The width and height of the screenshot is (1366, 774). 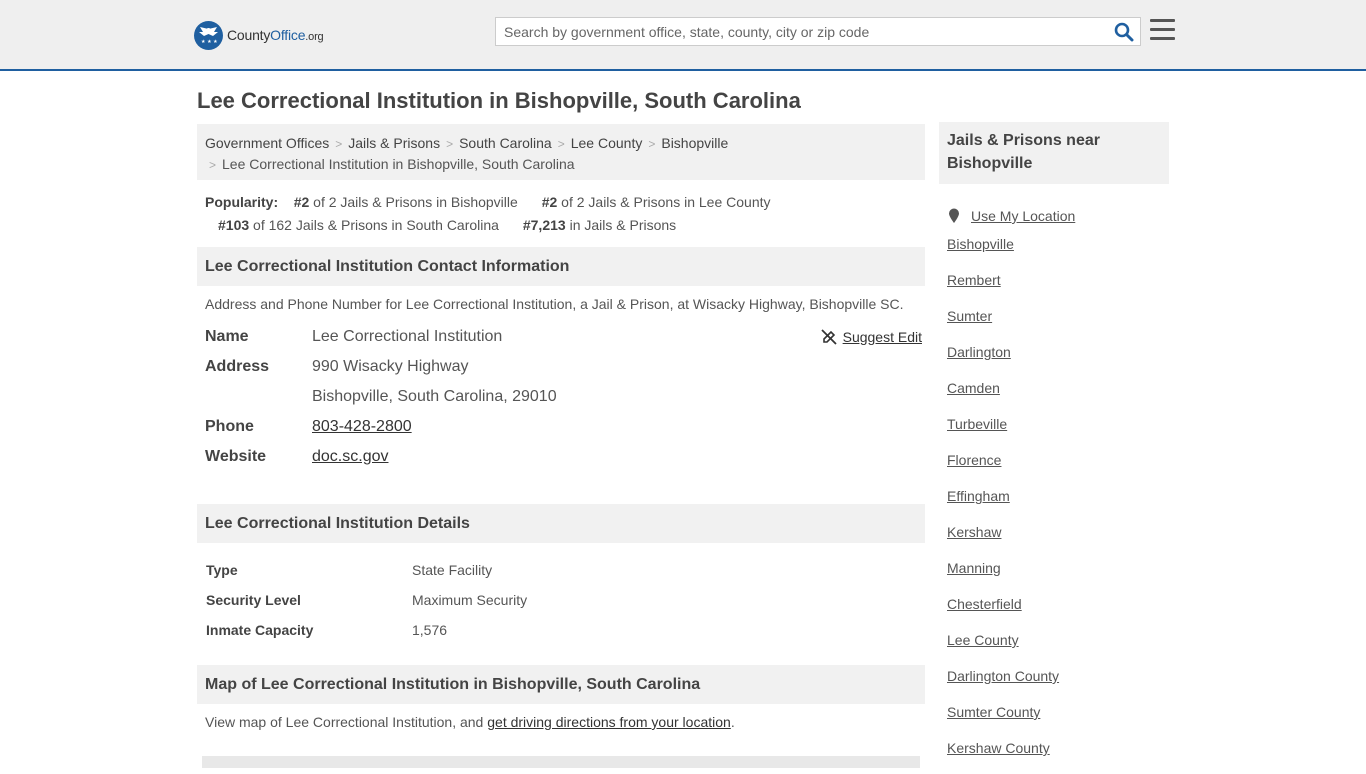 I want to click on sidebar-item-kershaw: Kershaw, so click(x=1058, y=540).